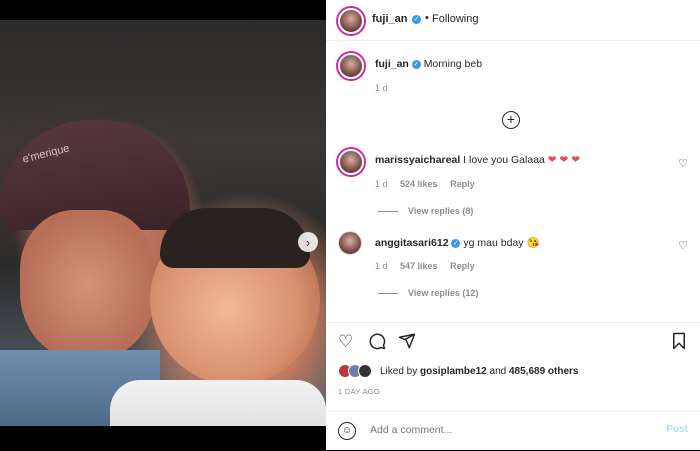  Describe the element at coordinates (347, 431) in the screenshot. I see `emoji-icon: ☺` at that location.